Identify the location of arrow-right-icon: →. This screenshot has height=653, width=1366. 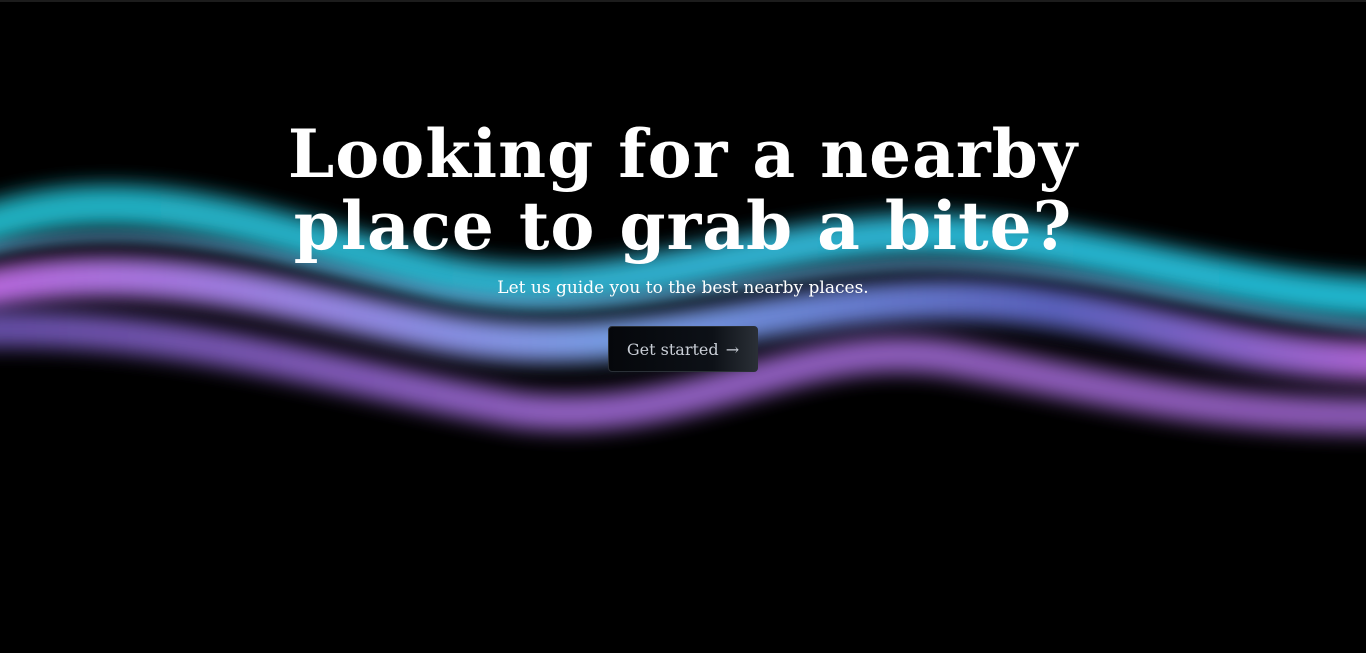
(732, 349).